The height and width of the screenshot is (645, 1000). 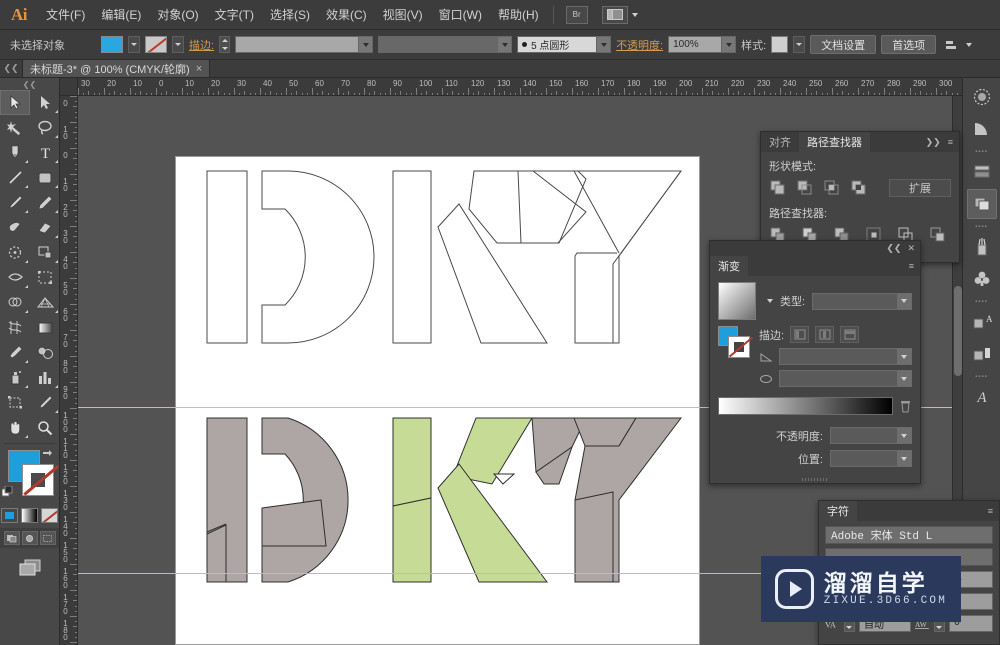 What do you see at coordinates (834, 142) in the screenshot?
I see `tab-pathfinder: 路径查找器` at bounding box center [834, 142].